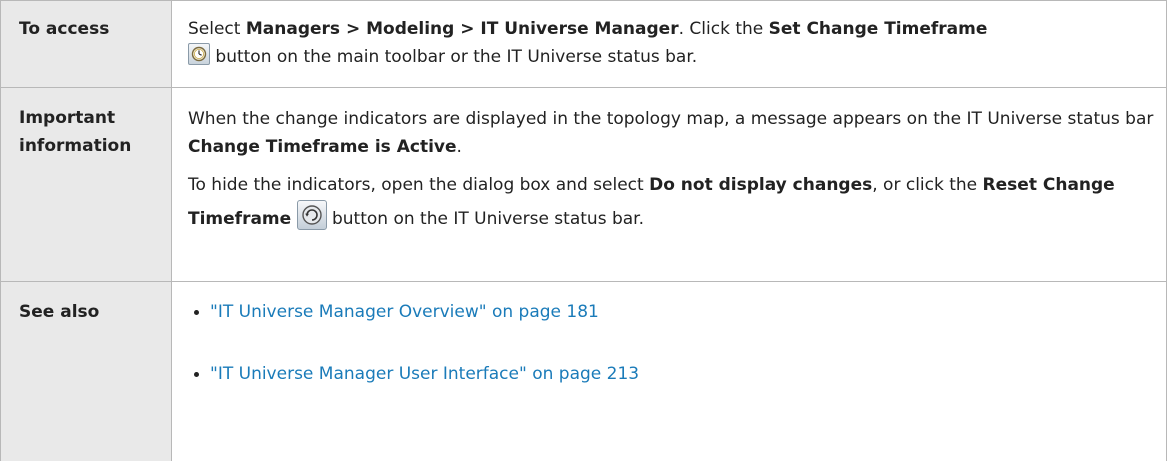 The width and height of the screenshot is (1167, 461). Describe the element at coordinates (878, 29) in the screenshot. I see `set-change-timeframe-label: Set Change Timeframe` at that location.